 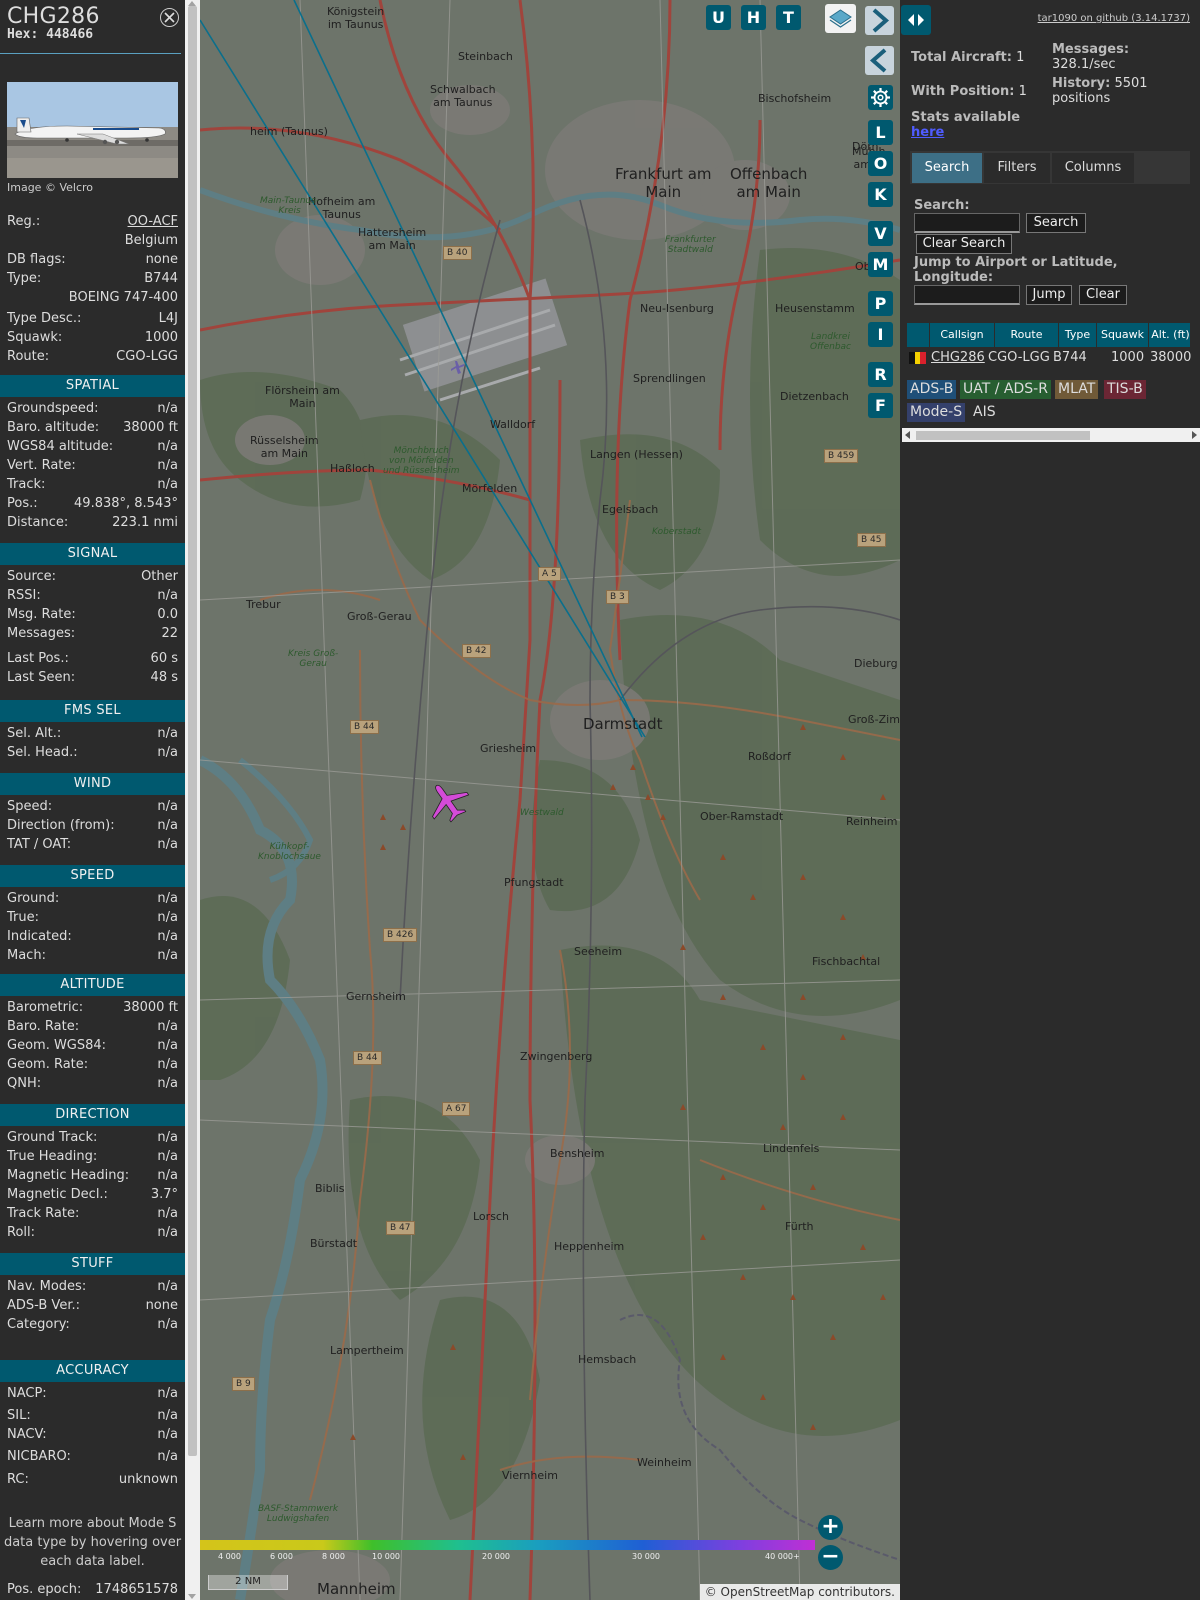 What do you see at coordinates (192, 1596) in the screenshot?
I see `scroll-down-arrow-icon` at bounding box center [192, 1596].